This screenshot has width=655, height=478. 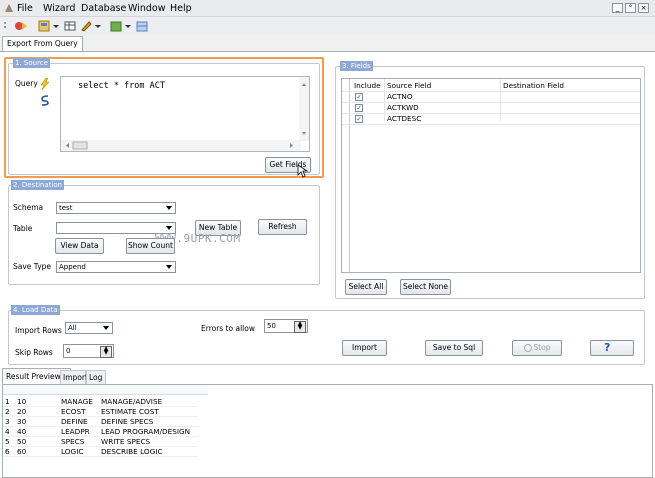 I want to click on result-cell: LEADPR, so click(x=79, y=431).